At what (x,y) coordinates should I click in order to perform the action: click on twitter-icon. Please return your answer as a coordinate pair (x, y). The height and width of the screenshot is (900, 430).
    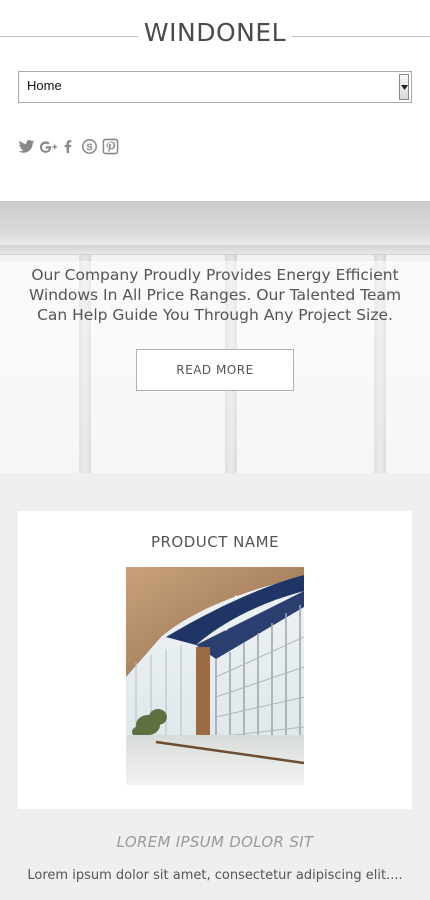
    Looking at the image, I should click on (27, 148).